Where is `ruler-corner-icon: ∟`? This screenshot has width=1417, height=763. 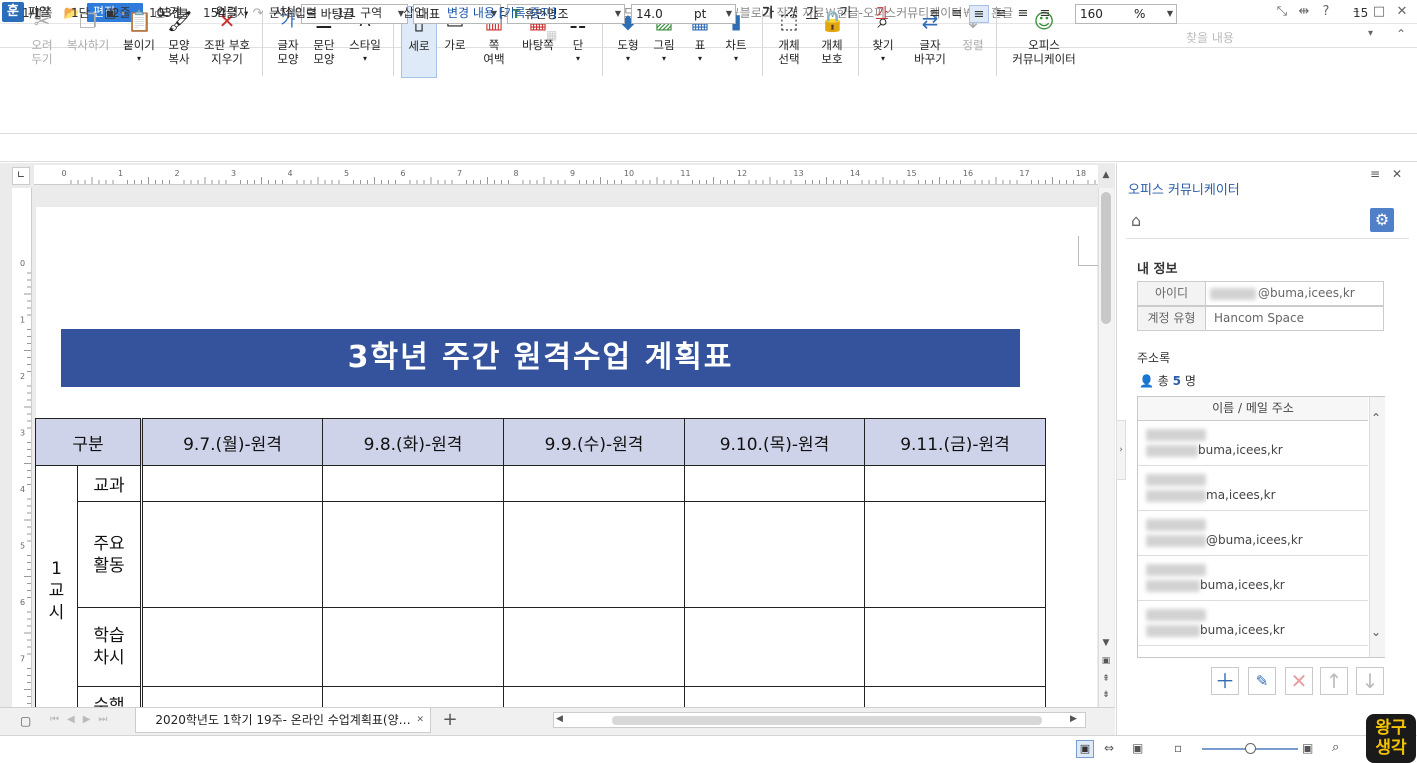 ruler-corner-icon: ∟ is located at coordinates (21, 176).